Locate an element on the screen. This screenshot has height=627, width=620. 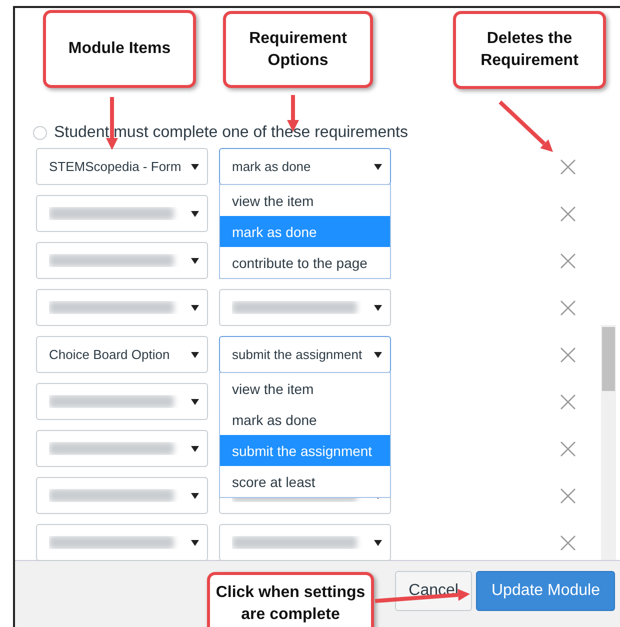
item-select: STEMScopedia - Form is located at coordinates (122, 166).